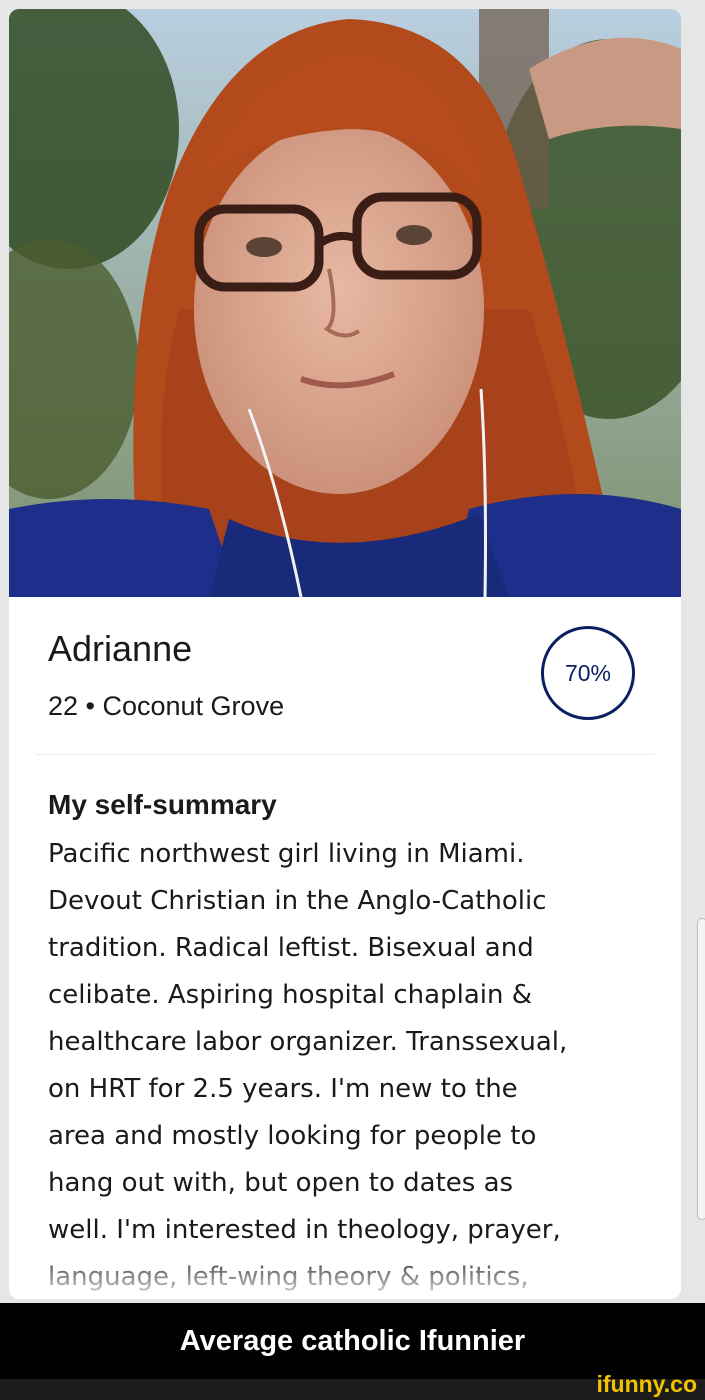 This screenshot has height=1400, width=705. Describe the element at coordinates (345, 754) in the screenshot. I see `section-divider` at that location.